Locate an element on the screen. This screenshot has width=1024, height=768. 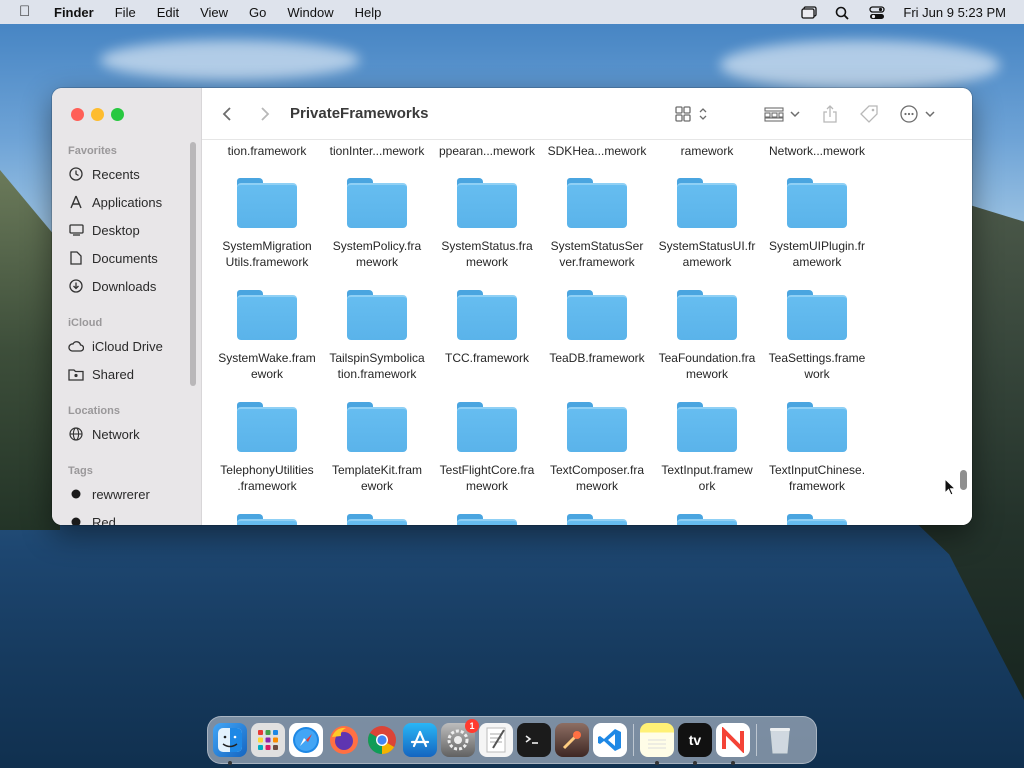
file-item: TeaFoundation.fra mework is located at coordinates (707, 336).